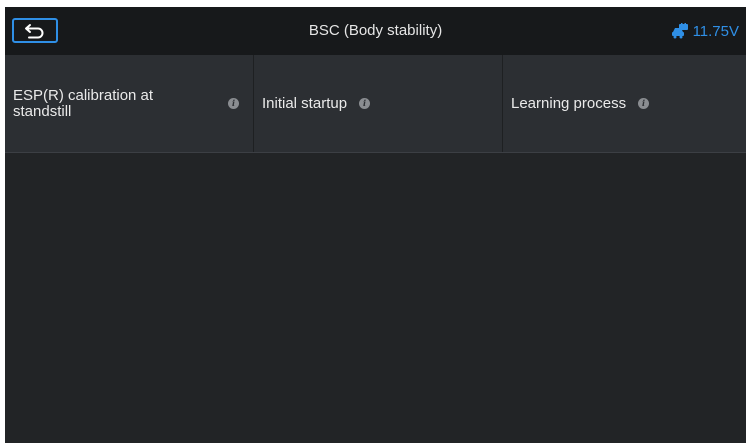  I want to click on voltage-value: 11.75V, so click(715, 31).